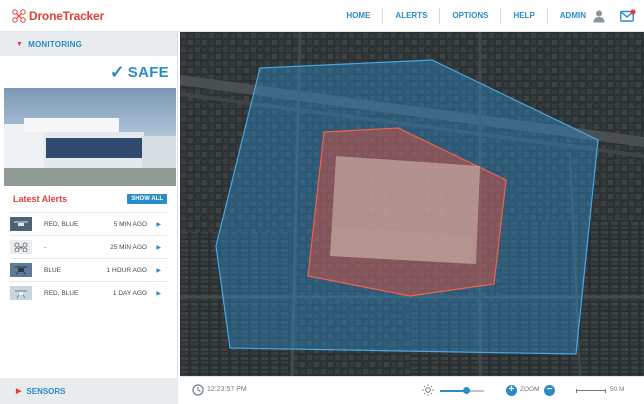  What do you see at coordinates (130, 224) in the screenshot?
I see `alert-time: 5 MIN AGO` at bounding box center [130, 224].